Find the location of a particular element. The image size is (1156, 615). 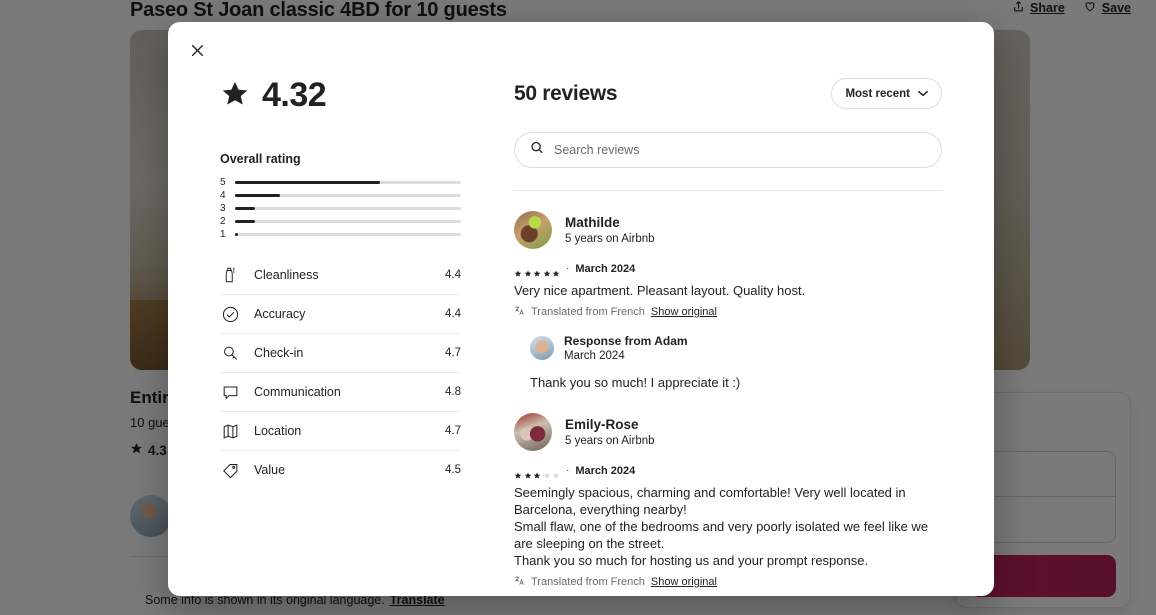

rating-category-label: Value is located at coordinates (270, 470).